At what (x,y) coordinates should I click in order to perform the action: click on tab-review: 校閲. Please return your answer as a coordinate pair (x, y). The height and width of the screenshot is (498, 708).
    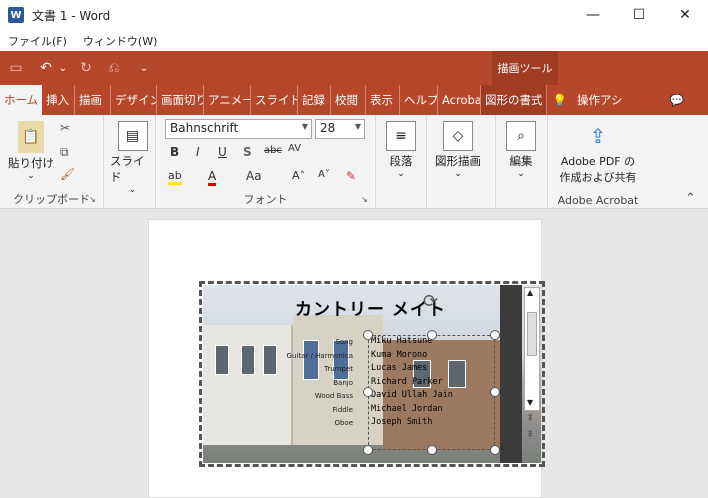
    Looking at the image, I should click on (348, 100).